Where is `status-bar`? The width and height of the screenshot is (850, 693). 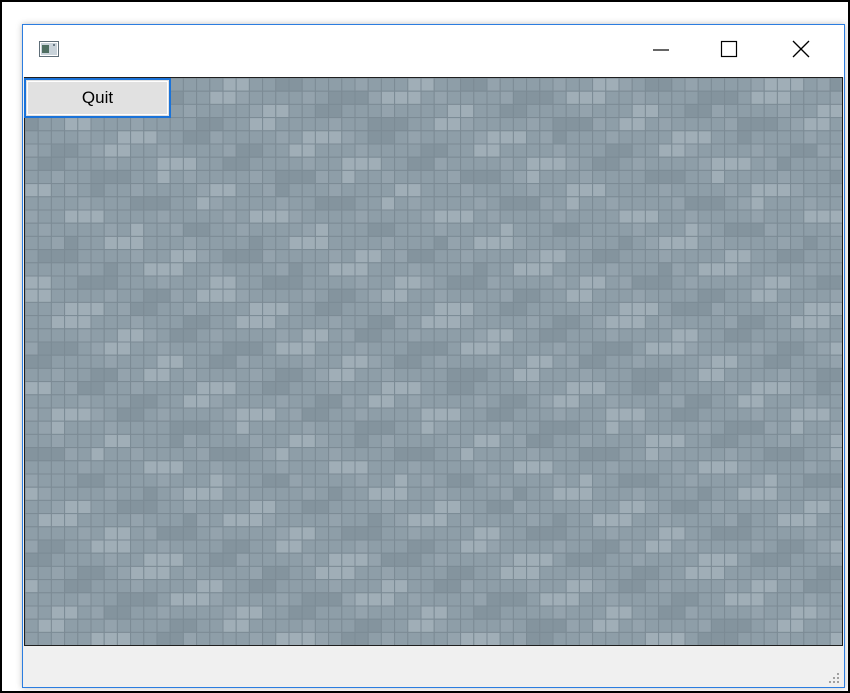
status-bar is located at coordinates (433, 666).